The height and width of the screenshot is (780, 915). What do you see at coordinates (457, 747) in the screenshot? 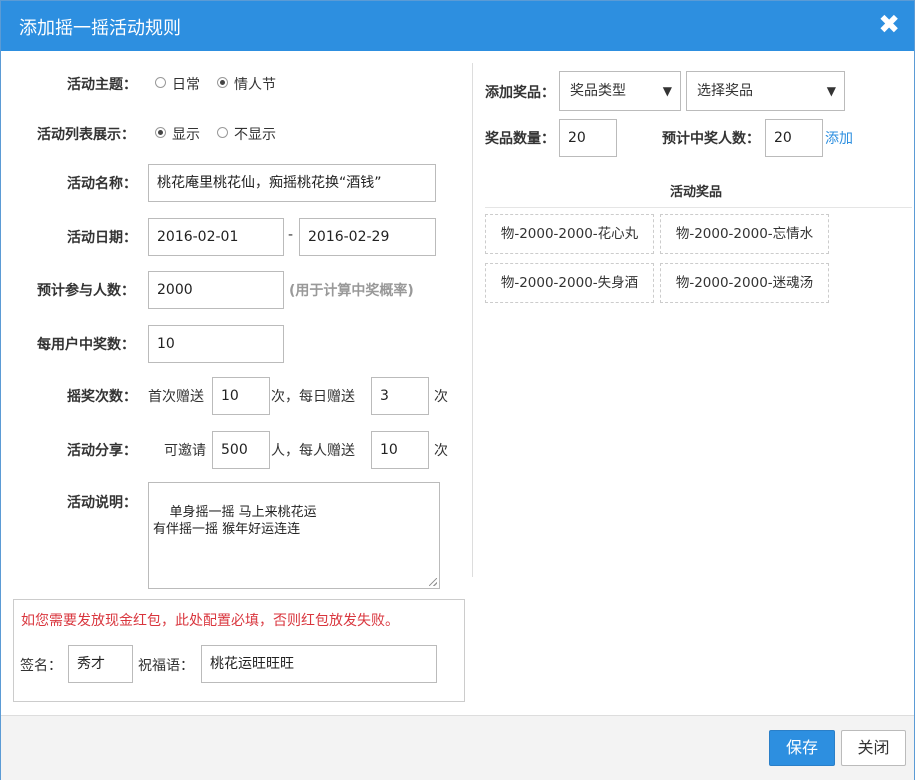
I see `dialog-footer: 保存 关闭` at bounding box center [457, 747].